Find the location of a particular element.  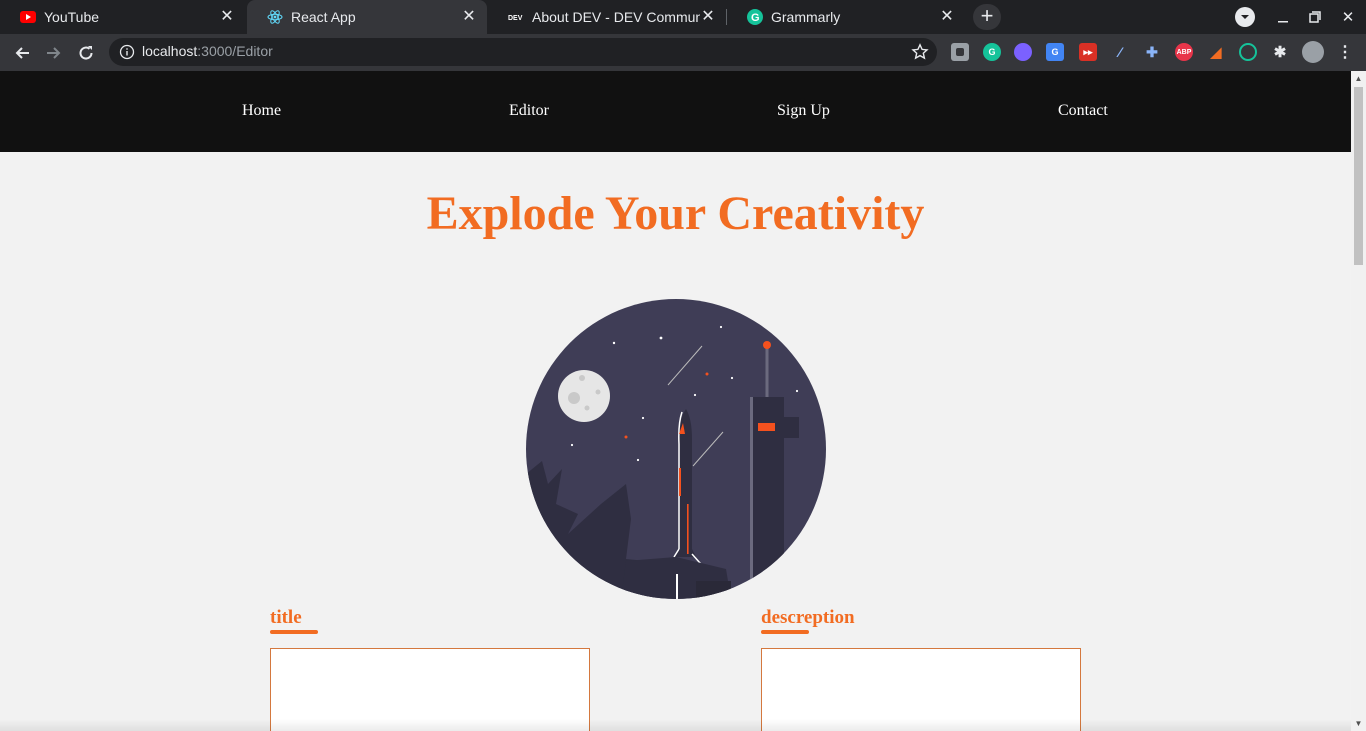

forward-icon is located at coordinates (54, 53).